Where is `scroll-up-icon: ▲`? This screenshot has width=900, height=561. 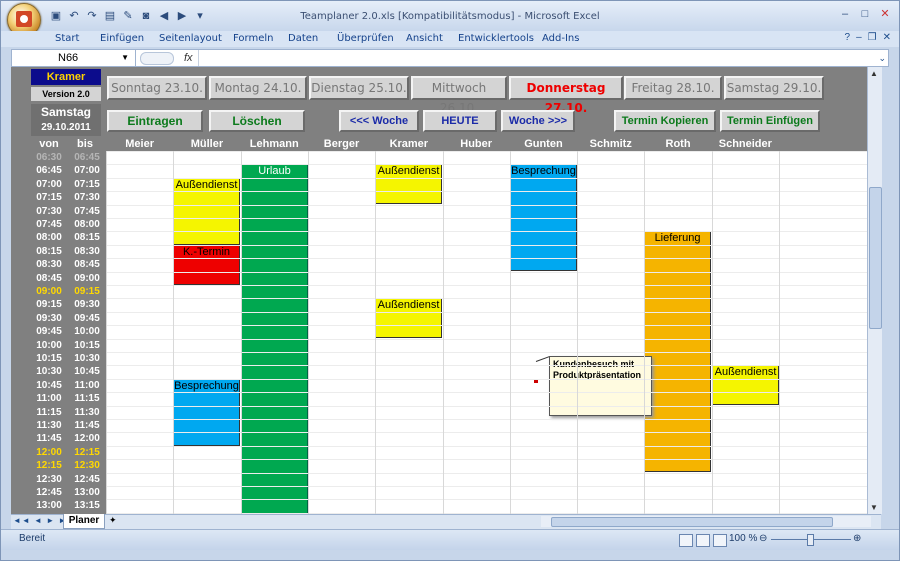 scroll-up-icon: ▲ is located at coordinates (874, 73).